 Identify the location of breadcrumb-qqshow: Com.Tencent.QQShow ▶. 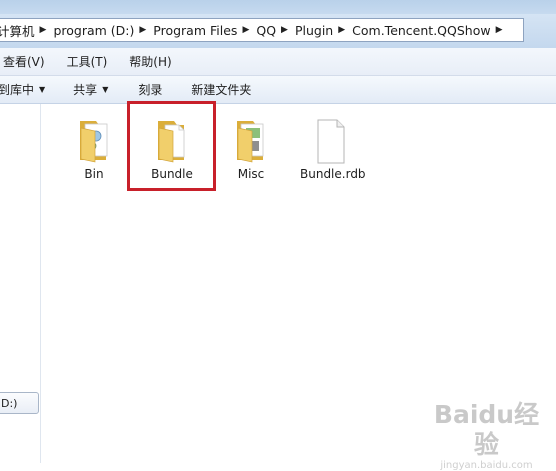
(424, 30).